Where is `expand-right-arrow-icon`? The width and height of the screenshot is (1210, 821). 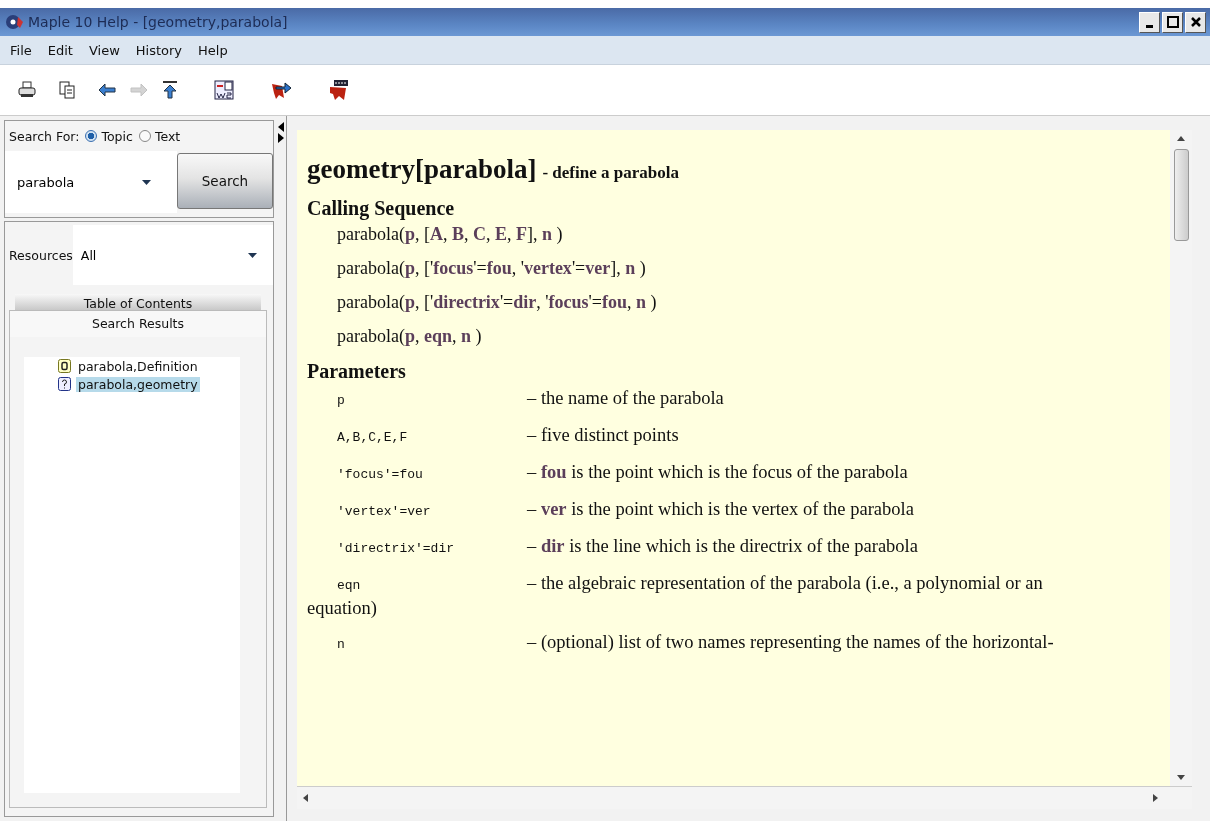 expand-right-arrow-icon is located at coordinates (281, 138).